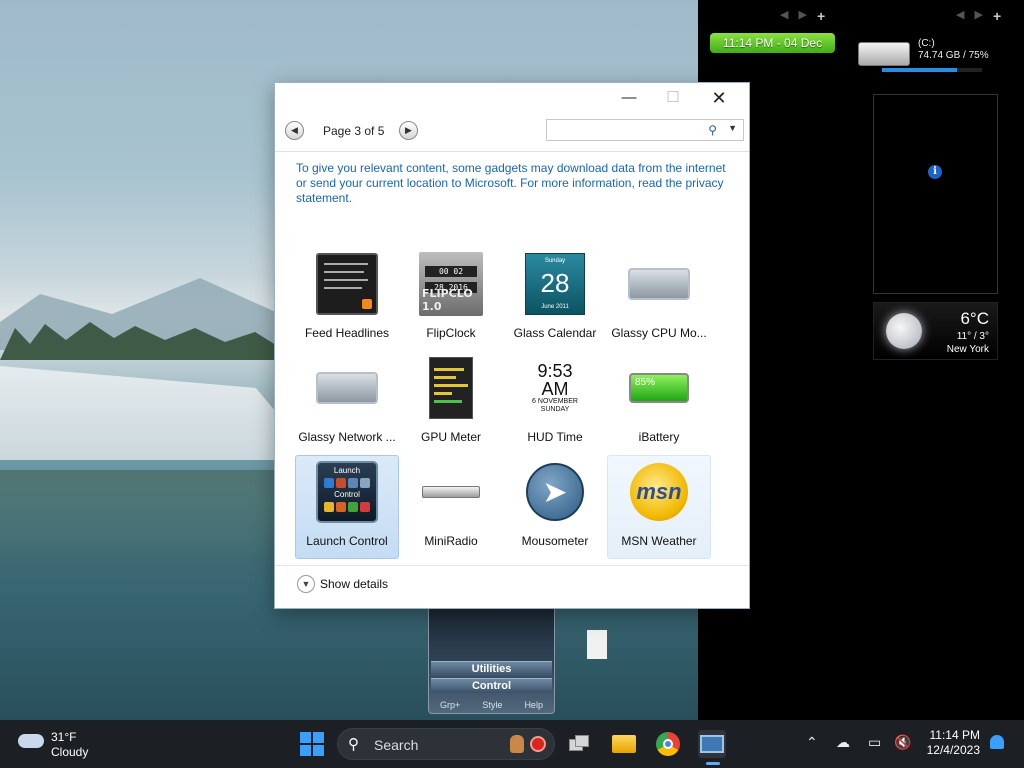 This screenshot has height=768, width=1024. Describe the element at coordinates (555, 299) in the screenshot. I see `gadget-tile: Sunday 28 June 2011 Glass Calendar` at that location.